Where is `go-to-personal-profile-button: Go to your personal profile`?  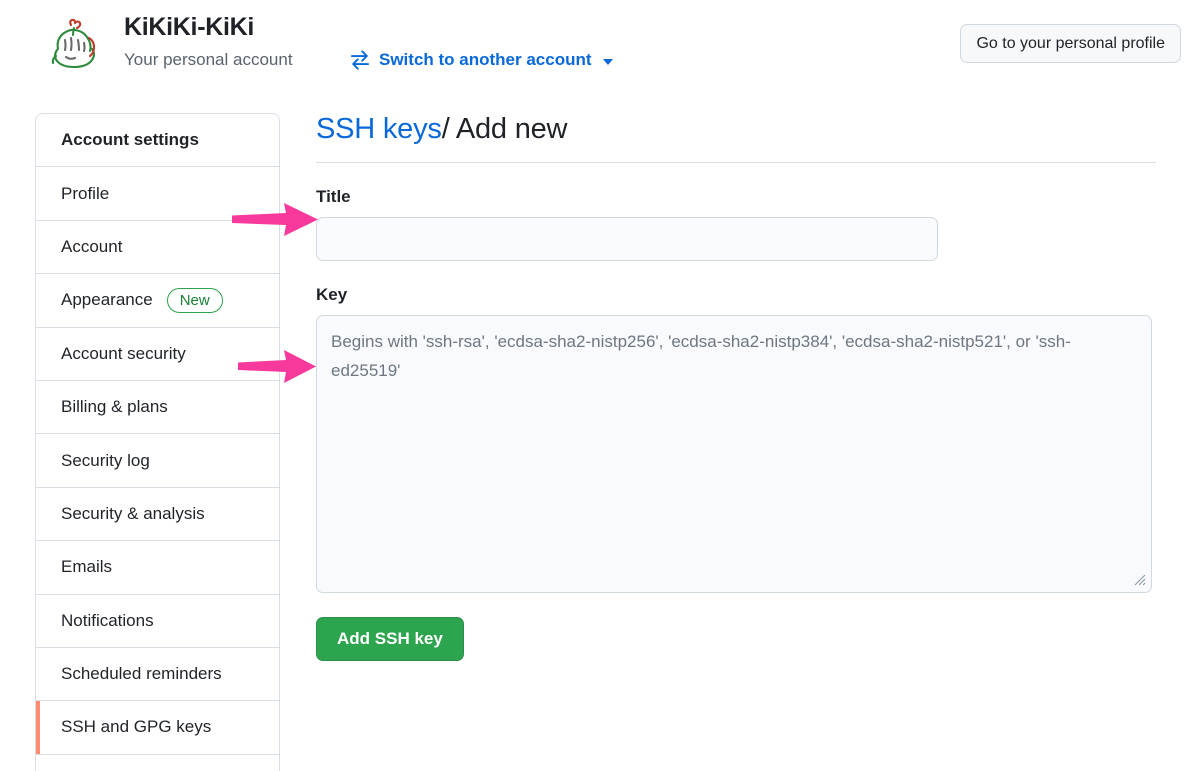 go-to-personal-profile-button: Go to your personal profile is located at coordinates (1070, 43).